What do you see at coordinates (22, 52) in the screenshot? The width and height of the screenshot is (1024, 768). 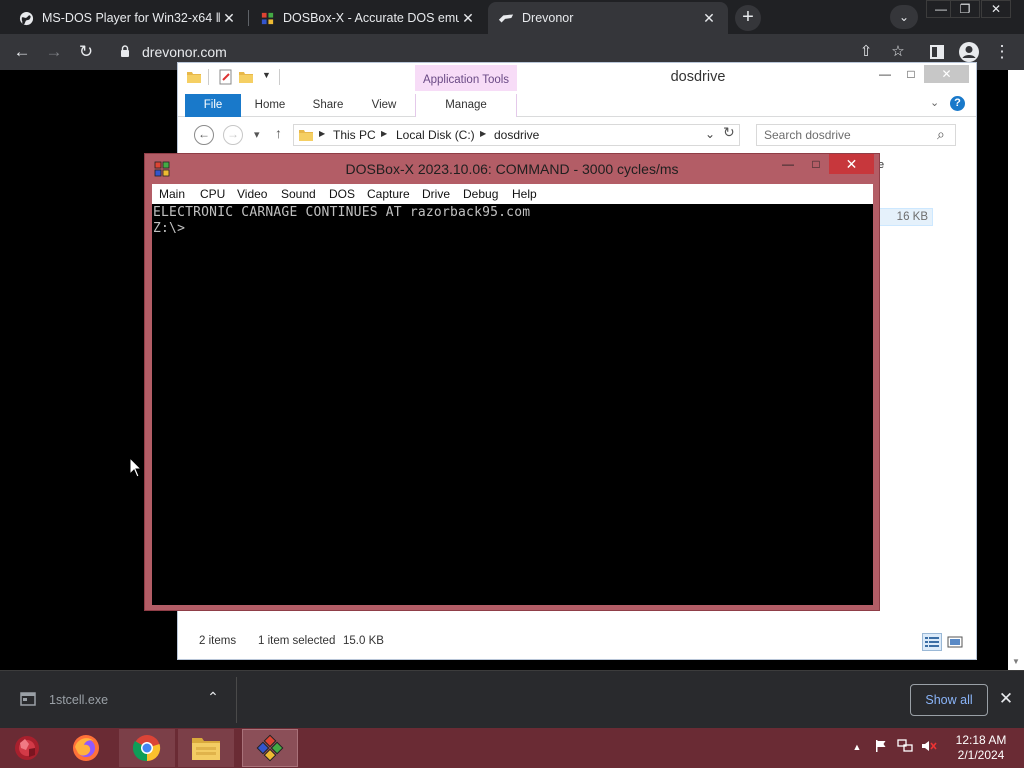 I see `back-arrow-icon: ←` at bounding box center [22, 52].